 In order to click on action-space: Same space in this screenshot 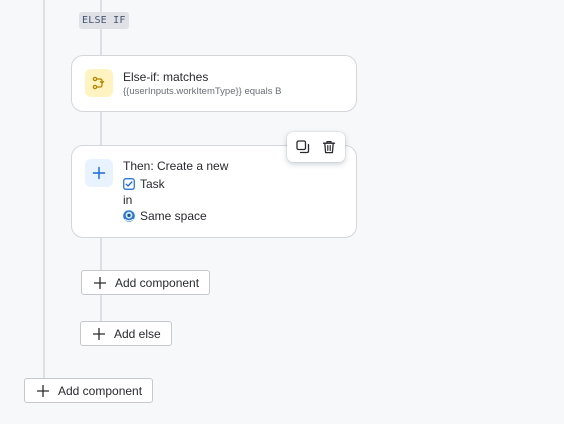, I will do `click(165, 216)`.